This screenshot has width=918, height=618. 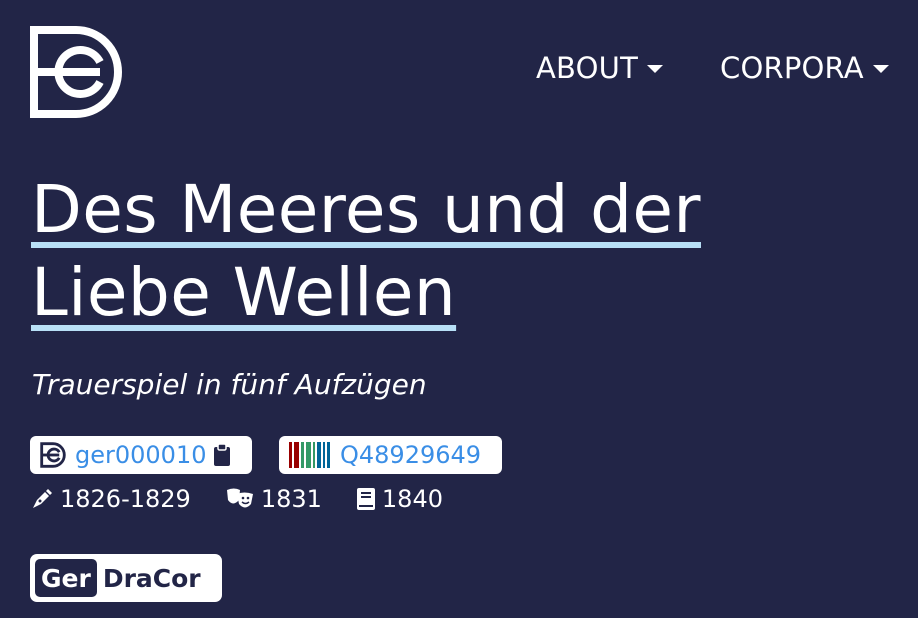 I want to click on play-dates: 1826-1829 1831 1840, so click(x=253, y=499).